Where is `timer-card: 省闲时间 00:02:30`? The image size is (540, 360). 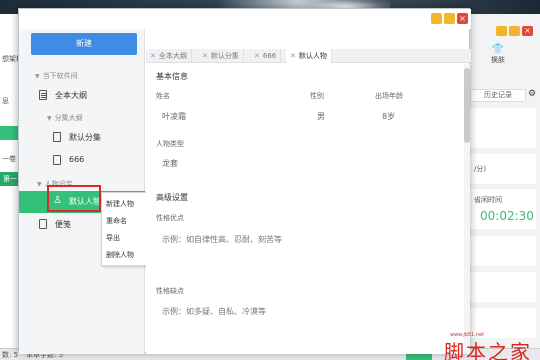
timer-card: 省闲时间 00:02:30 is located at coordinates (503, 209).